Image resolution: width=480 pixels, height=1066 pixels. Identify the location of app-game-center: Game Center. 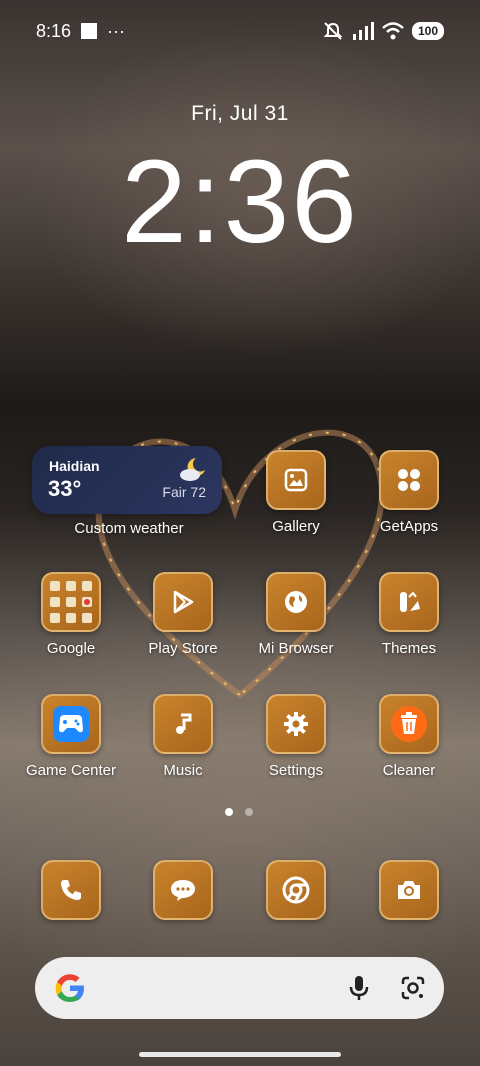
(71, 736).